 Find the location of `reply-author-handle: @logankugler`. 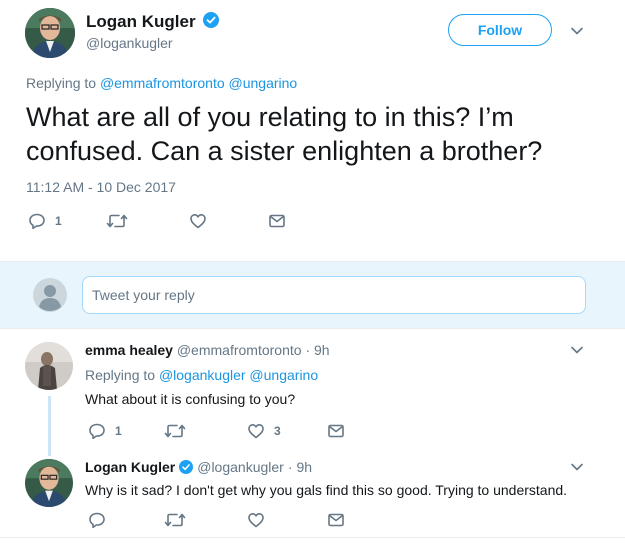

reply-author-handle: @logankugler is located at coordinates (240, 467).